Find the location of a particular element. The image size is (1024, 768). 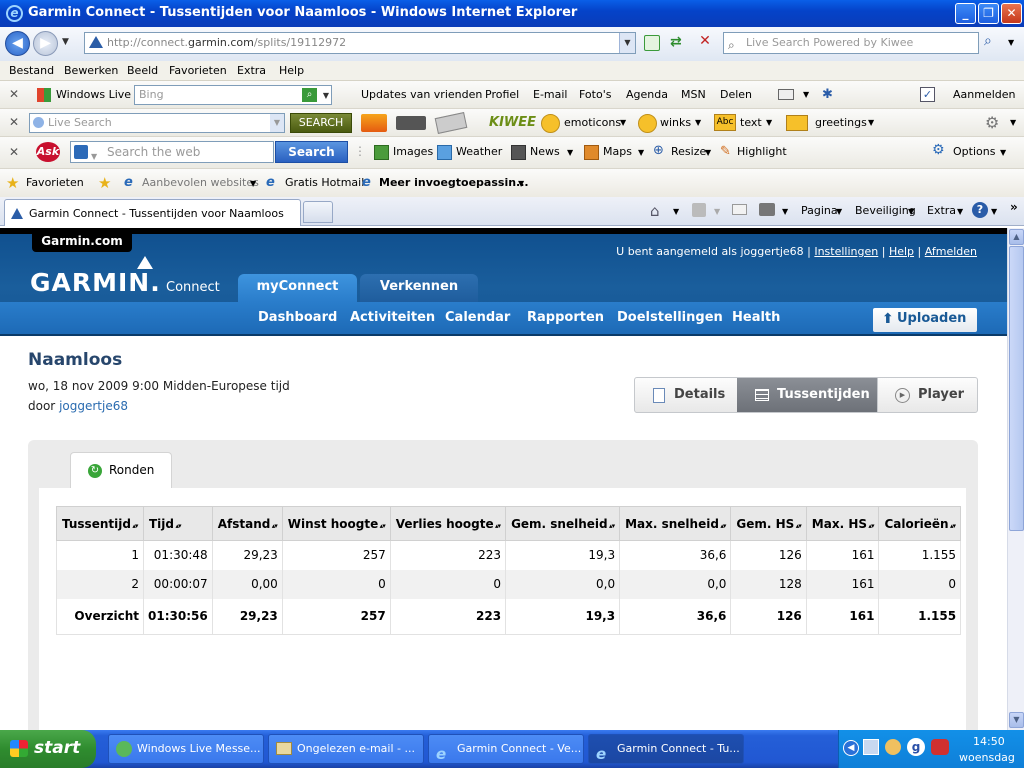

stop-icon: ✕ is located at coordinates (705, 42).